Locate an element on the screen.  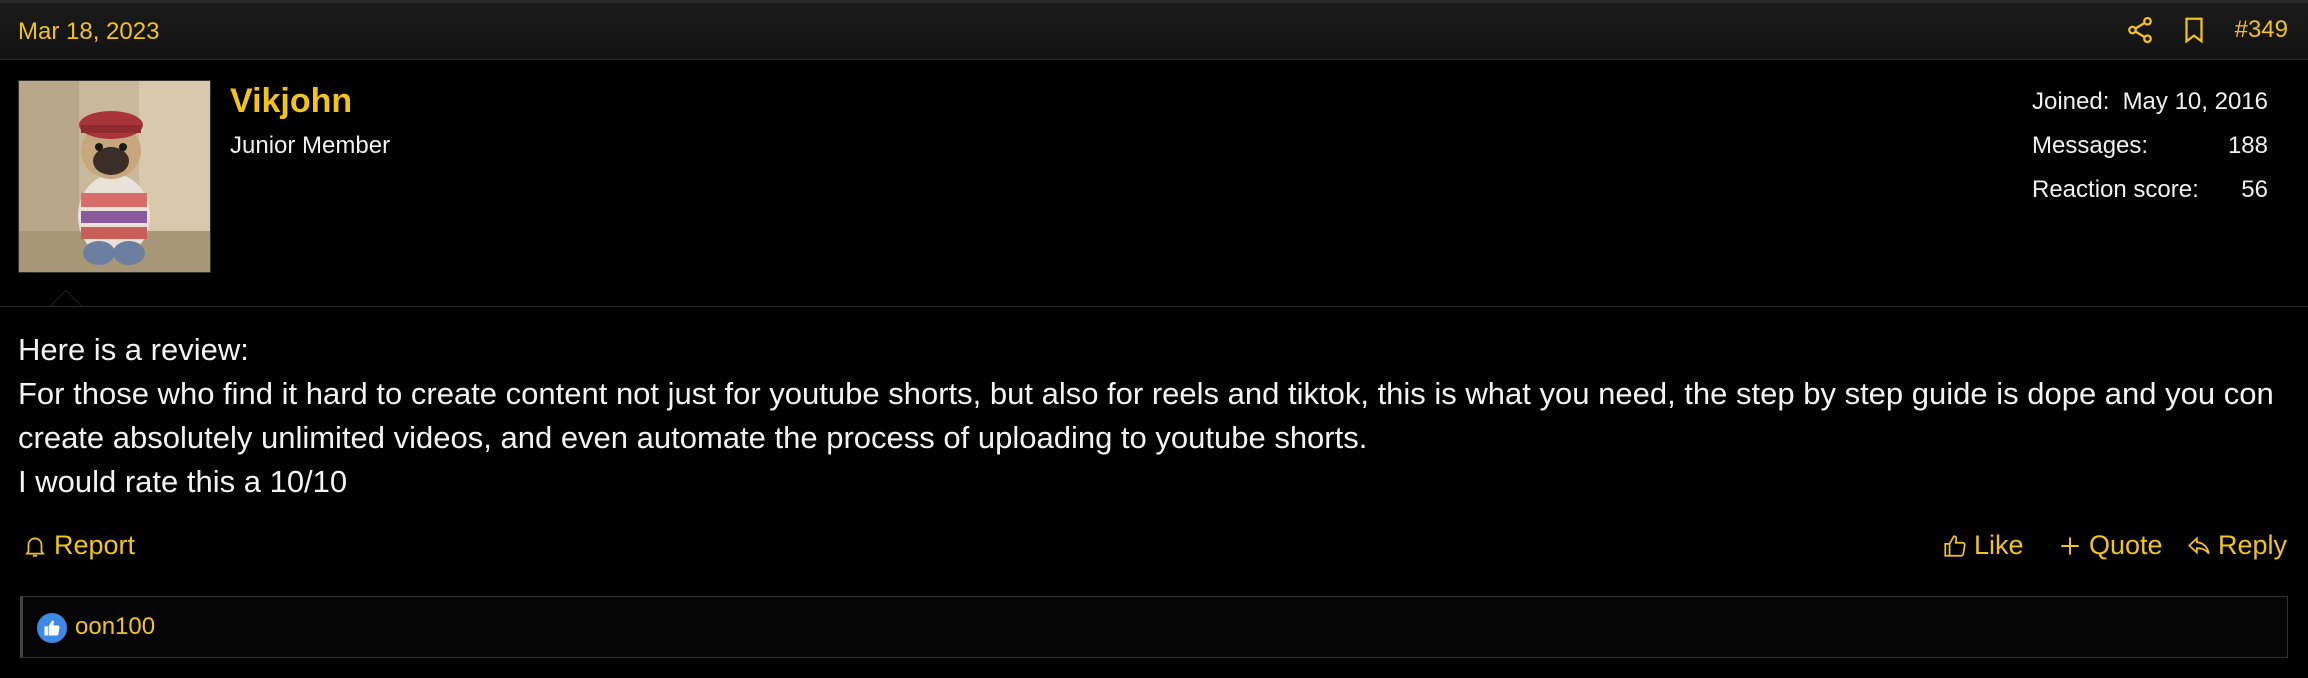
divider is located at coordinates (1154, 306).